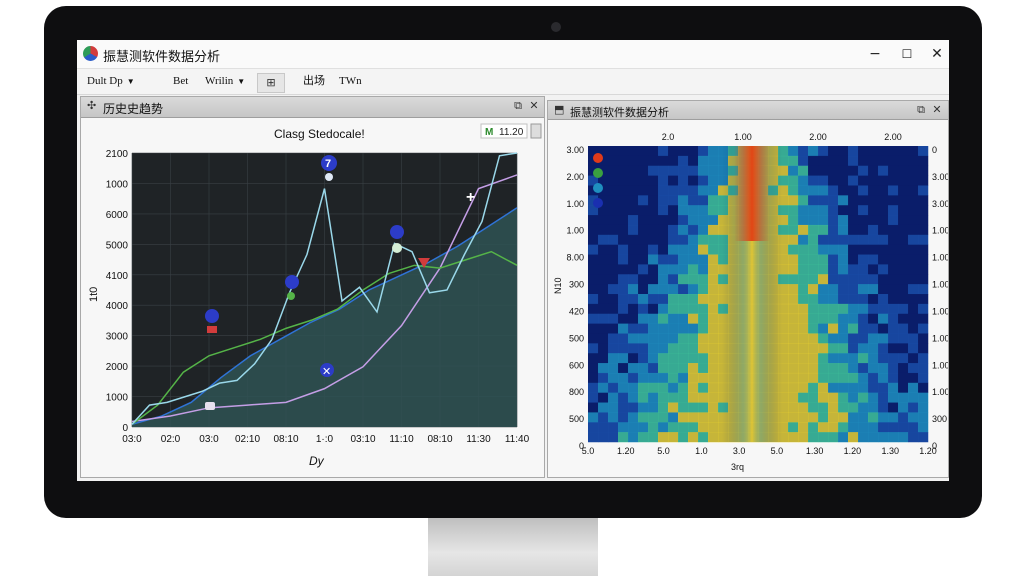  I want to click on menu-item-wrilin: Wrilin ▼, so click(225, 81).